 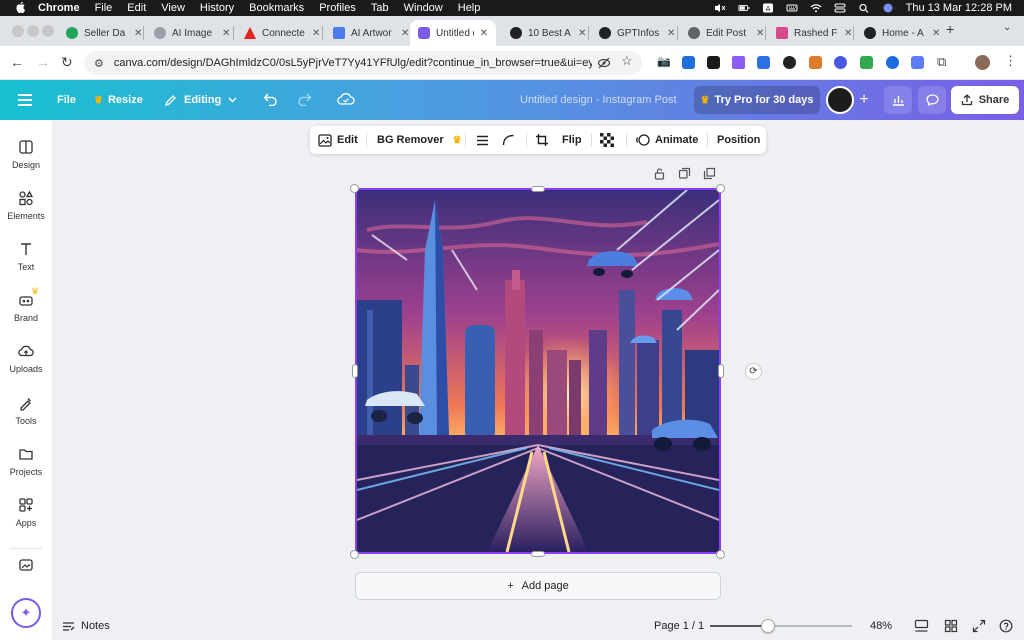 I want to click on resize-handle-top, so click(x=538, y=189).